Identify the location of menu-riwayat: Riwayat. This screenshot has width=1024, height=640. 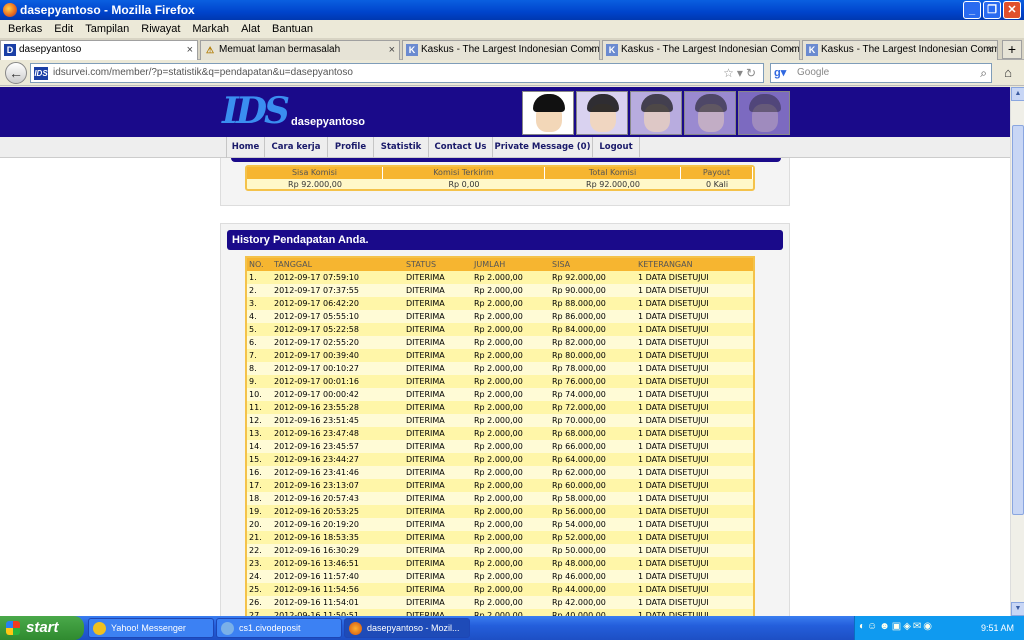
(160, 29).